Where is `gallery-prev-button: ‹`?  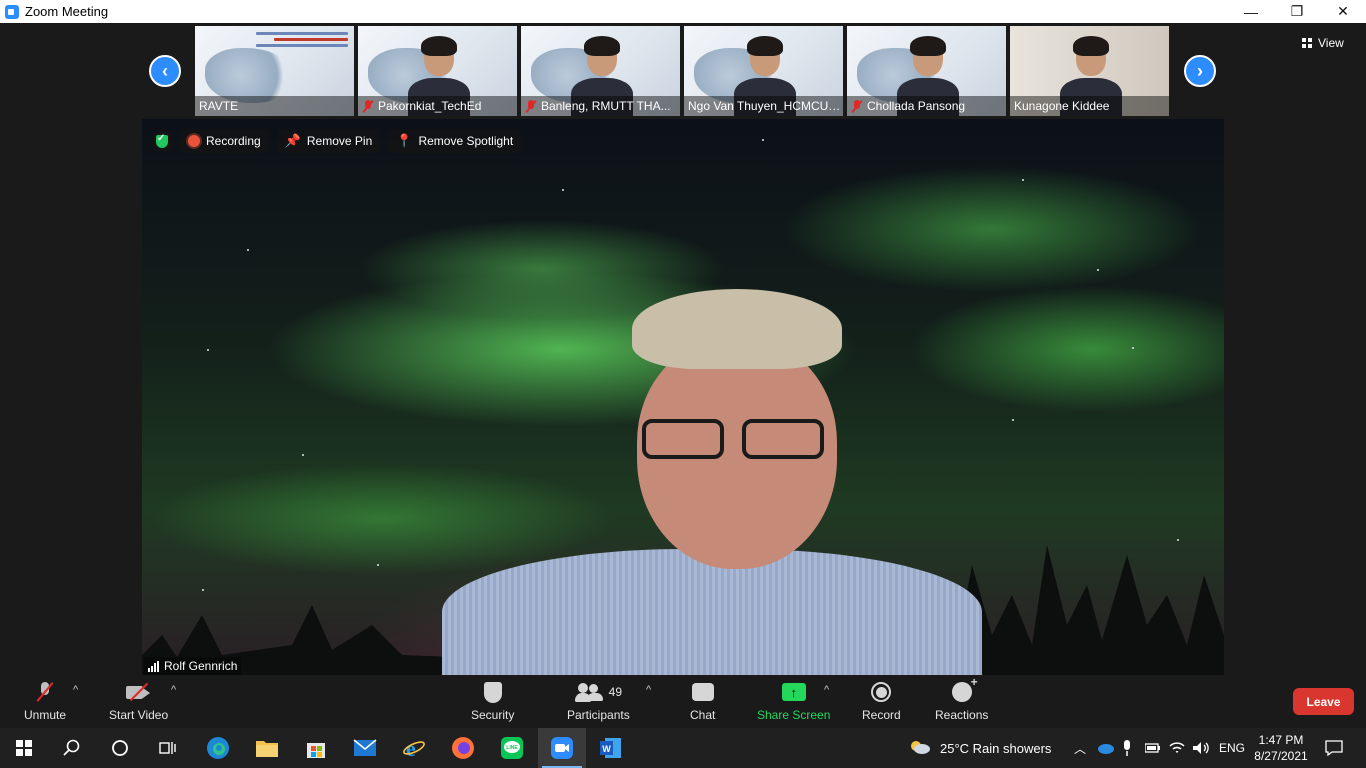
gallery-prev-button: ‹ is located at coordinates (165, 71).